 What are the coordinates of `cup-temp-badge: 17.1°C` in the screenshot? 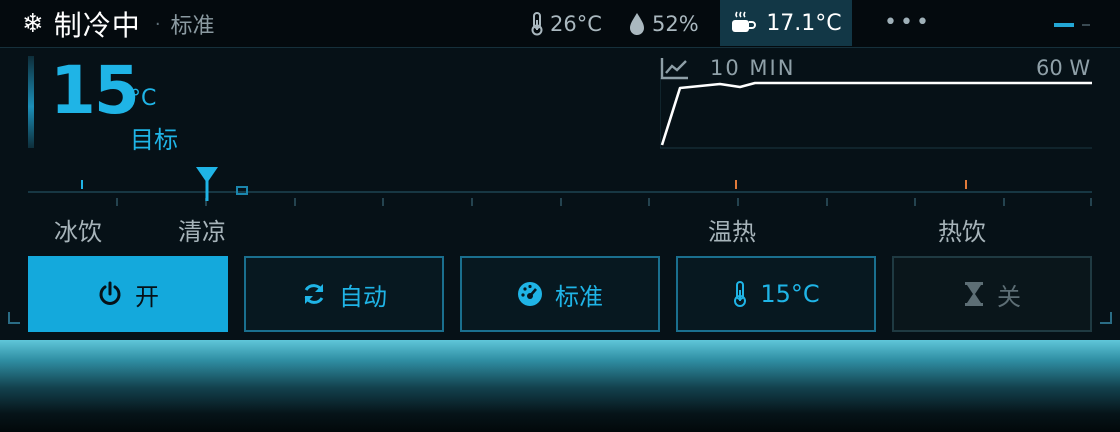 It's located at (786, 23).